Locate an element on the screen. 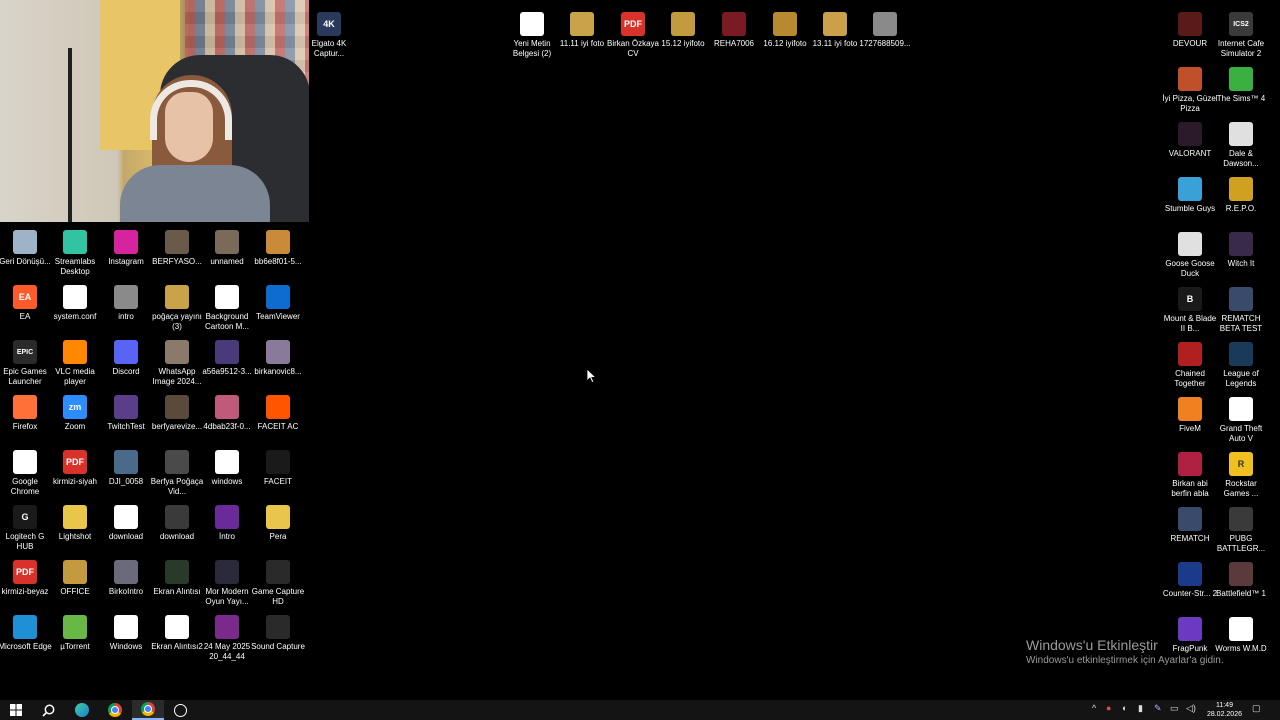 The image size is (1280, 720). desktop-icon: Lightshot is located at coordinates (75, 519).